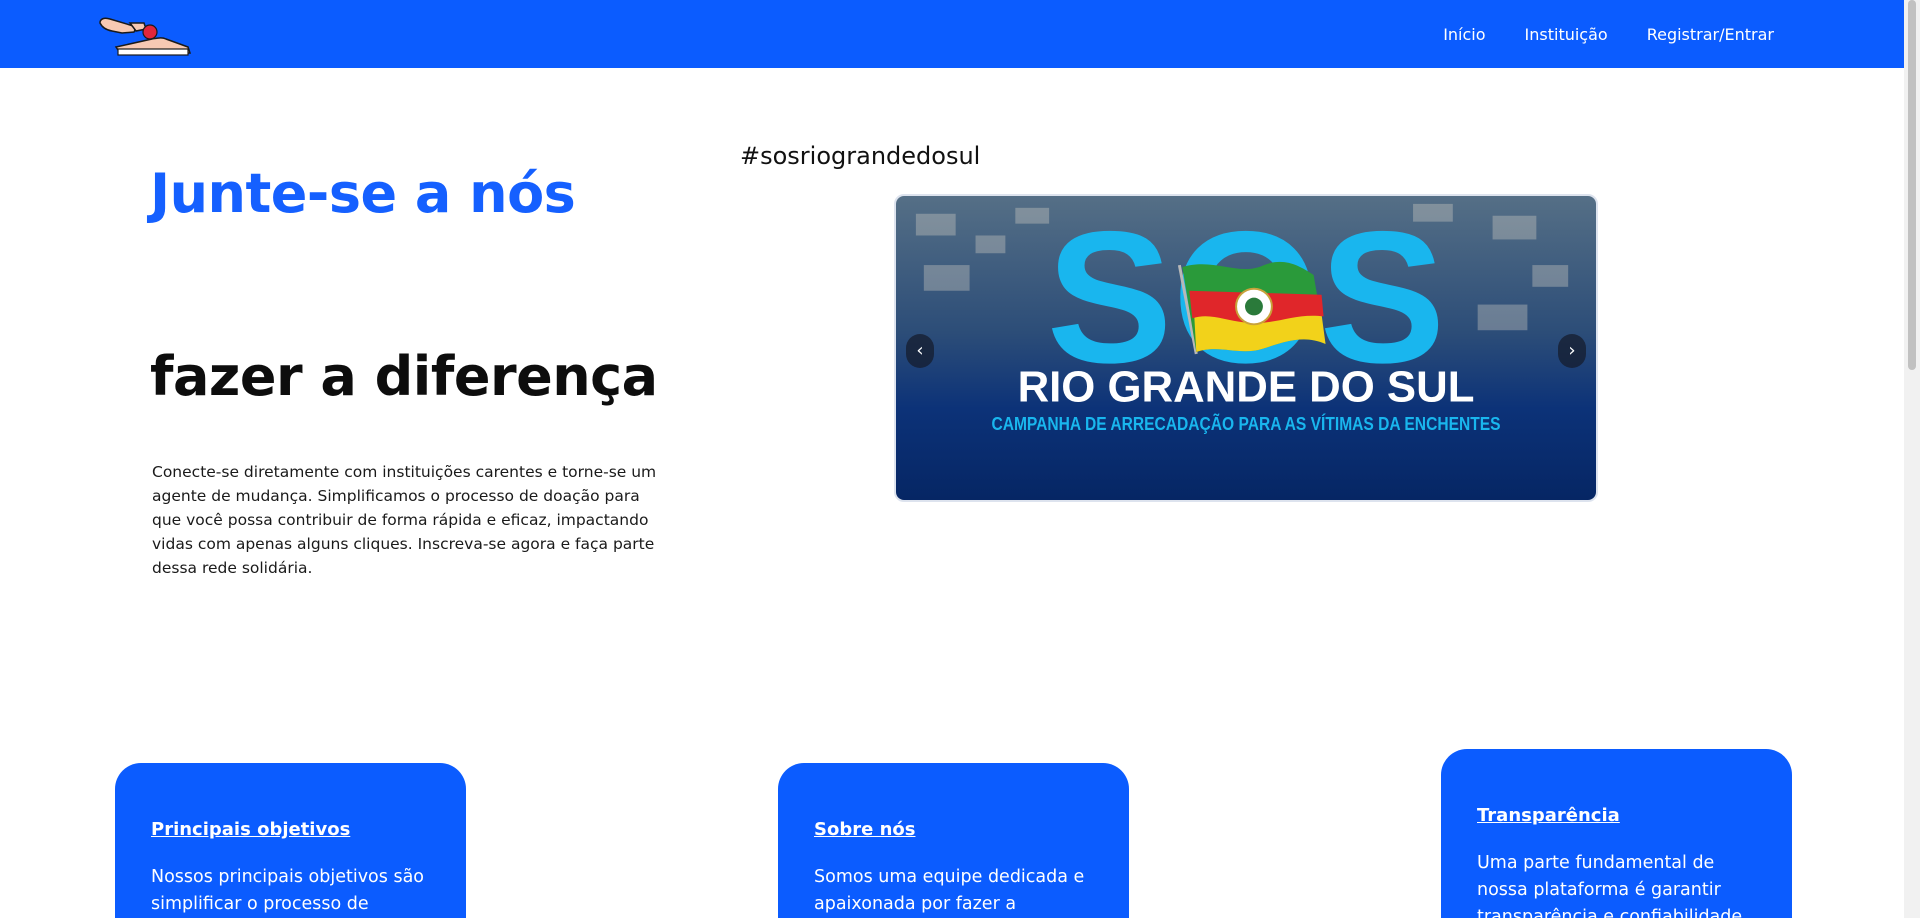 The width and height of the screenshot is (1920, 918). What do you see at coordinates (864, 829) in the screenshot?
I see `card-title-link: Sobre nós` at bounding box center [864, 829].